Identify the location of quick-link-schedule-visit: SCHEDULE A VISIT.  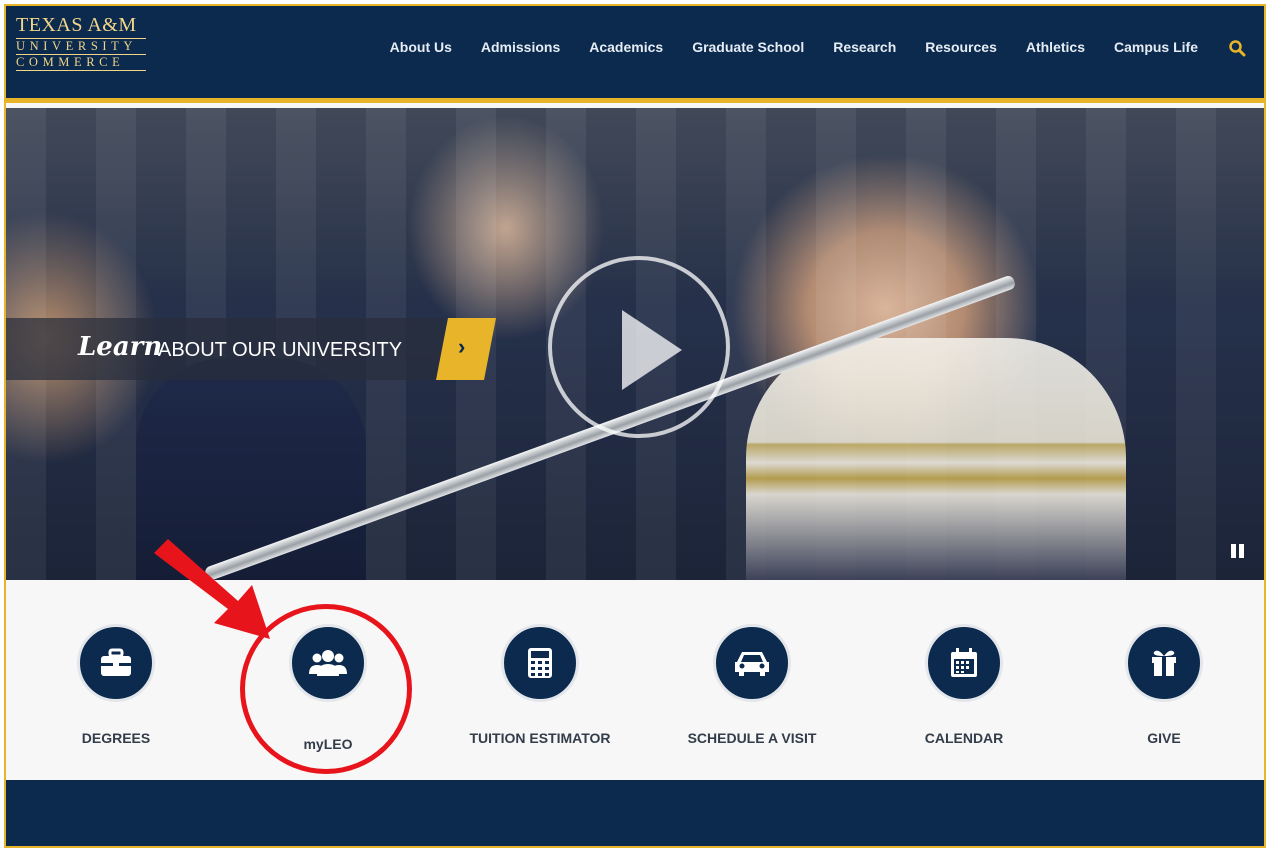
(752, 685).